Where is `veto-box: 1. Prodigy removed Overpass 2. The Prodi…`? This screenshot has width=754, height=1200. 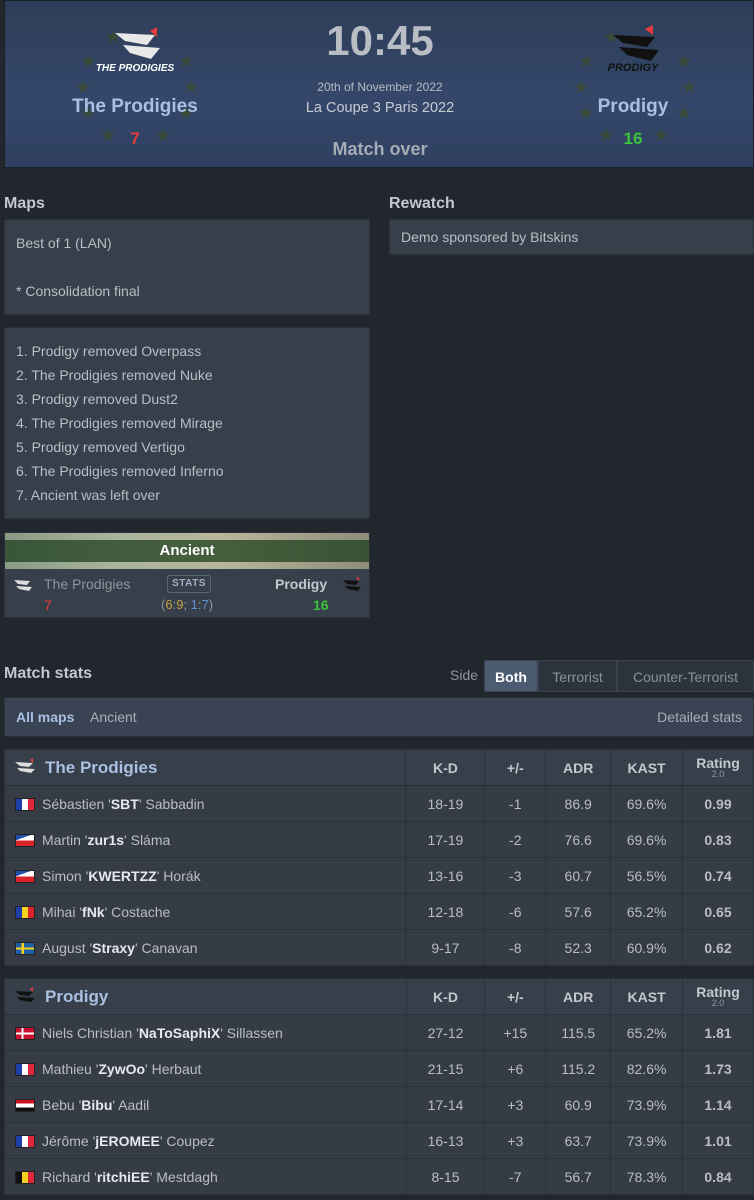 veto-box: 1. Prodigy removed Overpass 2. The Prodi… is located at coordinates (187, 423).